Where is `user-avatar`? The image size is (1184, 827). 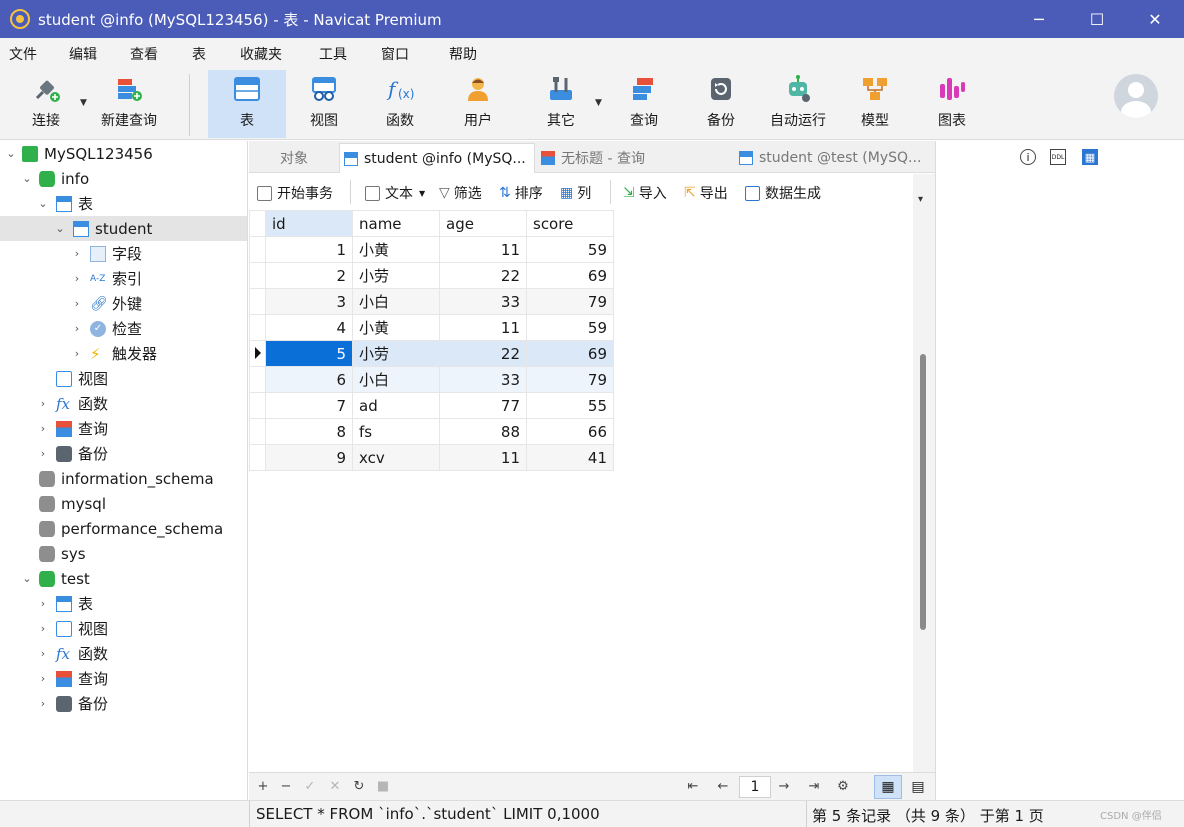 user-avatar is located at coordinates (1136, 96).